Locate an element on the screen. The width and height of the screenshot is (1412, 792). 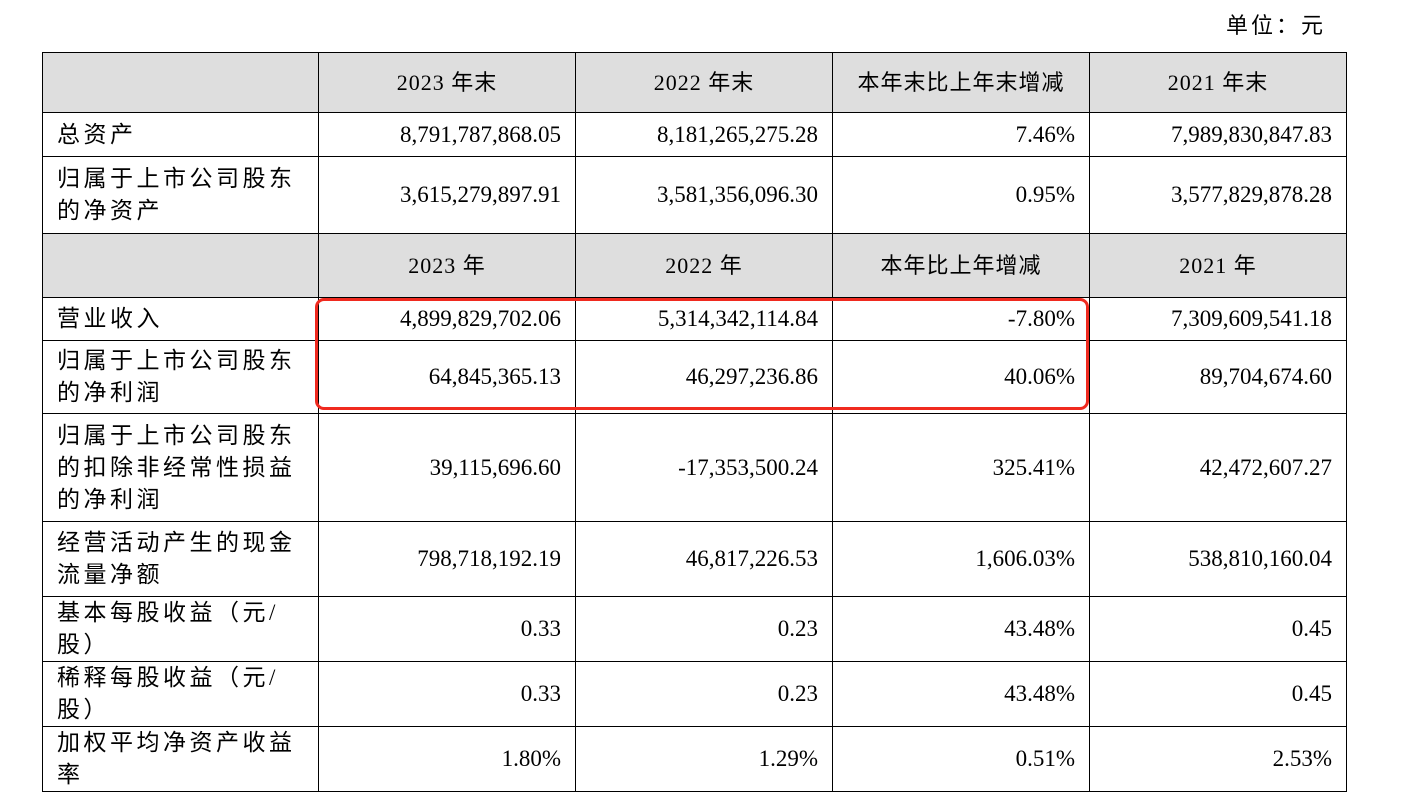
value-cell: 1.80% is located at coordinates (447, 759).